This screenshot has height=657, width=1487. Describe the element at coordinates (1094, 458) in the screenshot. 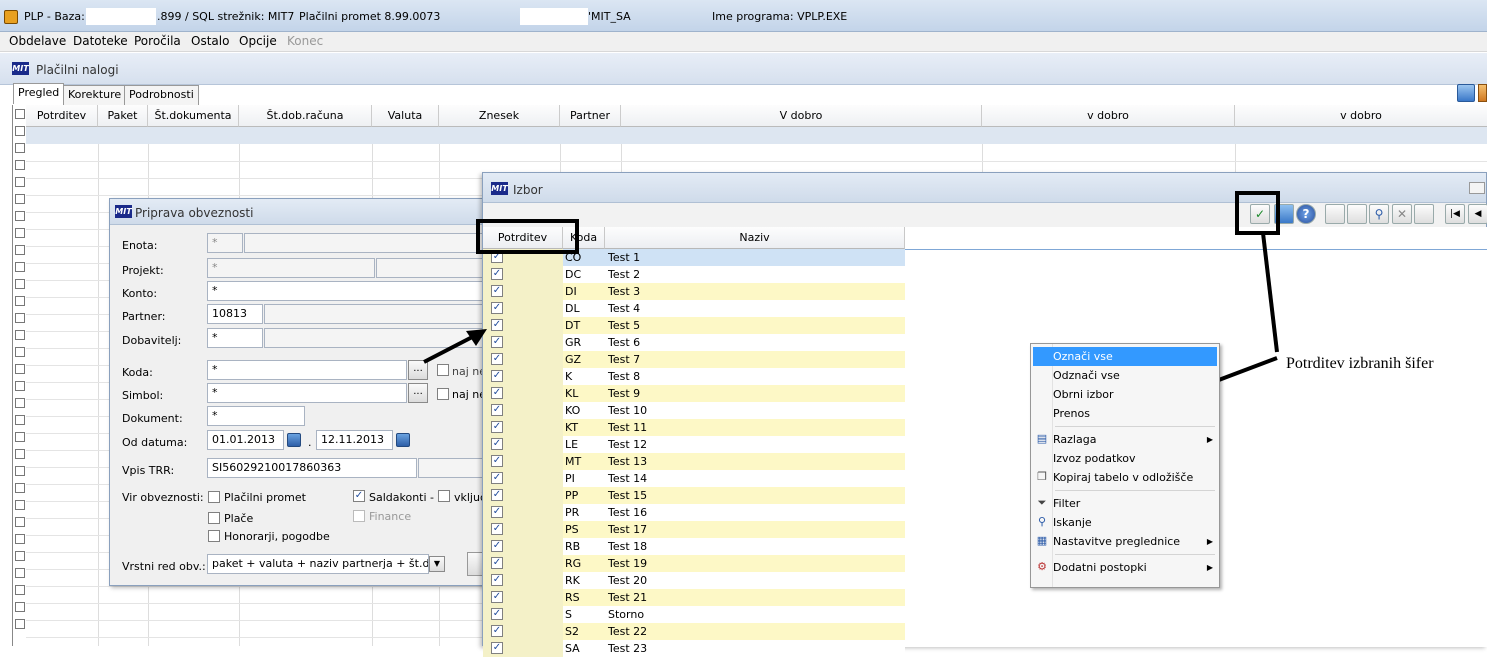

I see `menu-izvoz-podatkov: Izvoz podatkov` at that location.